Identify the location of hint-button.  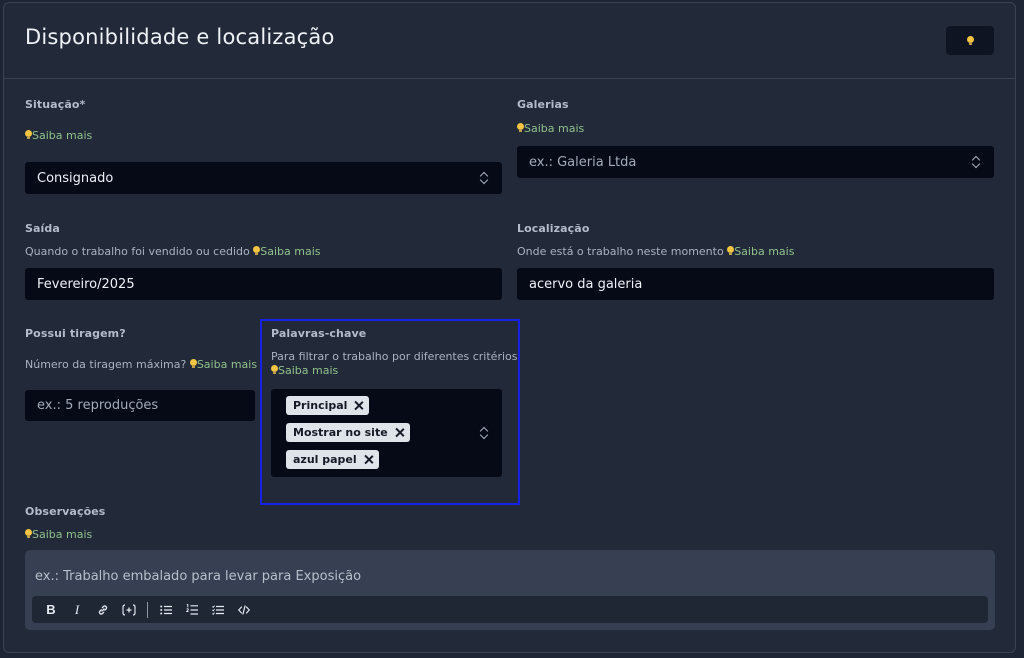
(970, 40).